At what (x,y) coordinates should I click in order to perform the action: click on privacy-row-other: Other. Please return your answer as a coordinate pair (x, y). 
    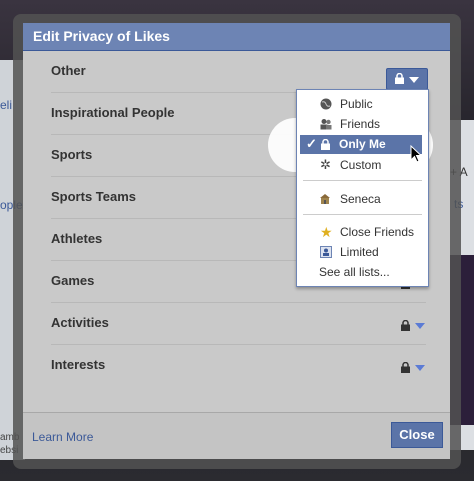
    Looking at the image, I should click on (238, 71).